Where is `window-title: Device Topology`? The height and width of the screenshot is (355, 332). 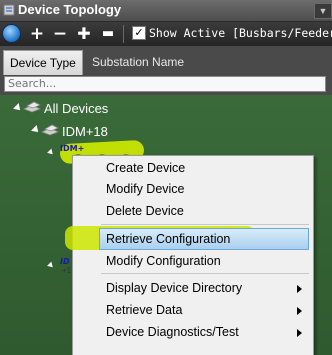 window-title: Device Topology is located at coordinates (70, 9).